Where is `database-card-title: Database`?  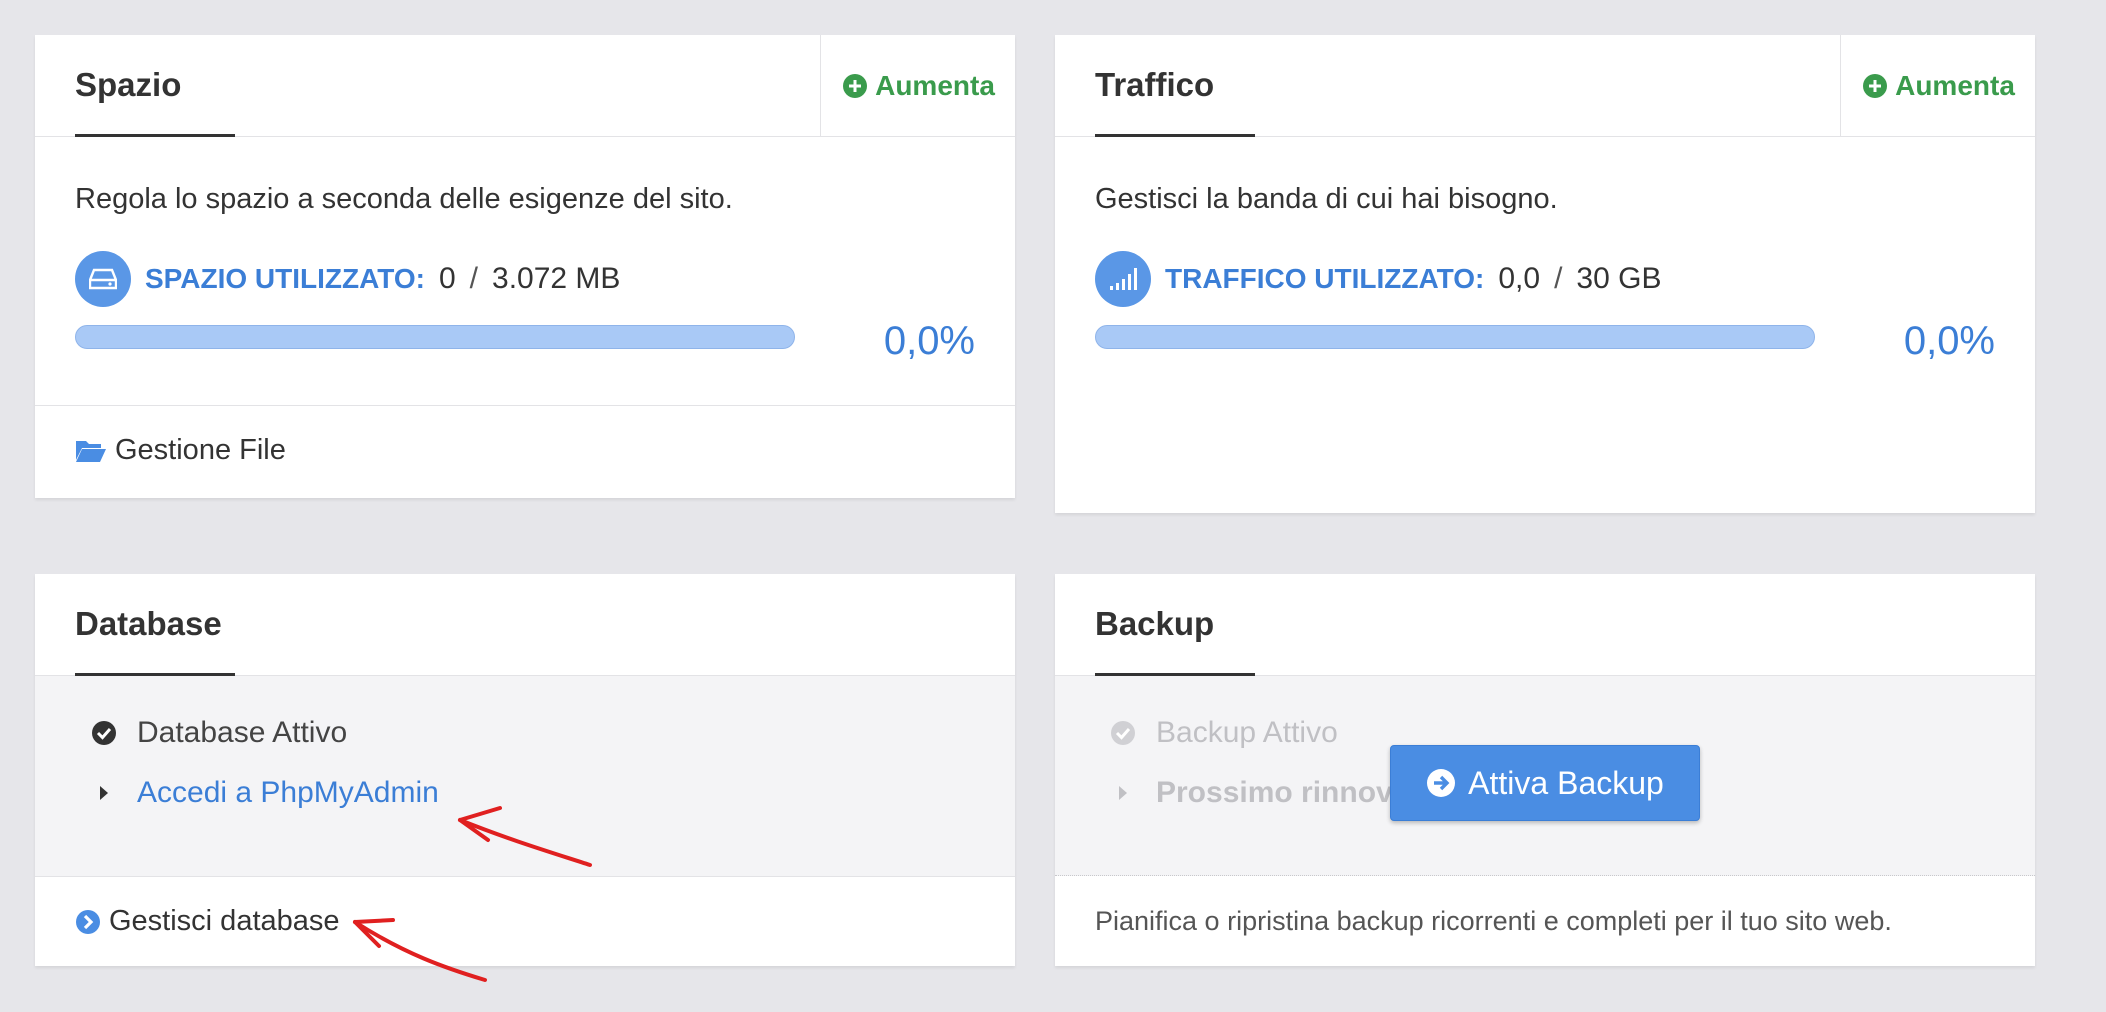
database-card-title: Database is located at coordinates (148, 623).